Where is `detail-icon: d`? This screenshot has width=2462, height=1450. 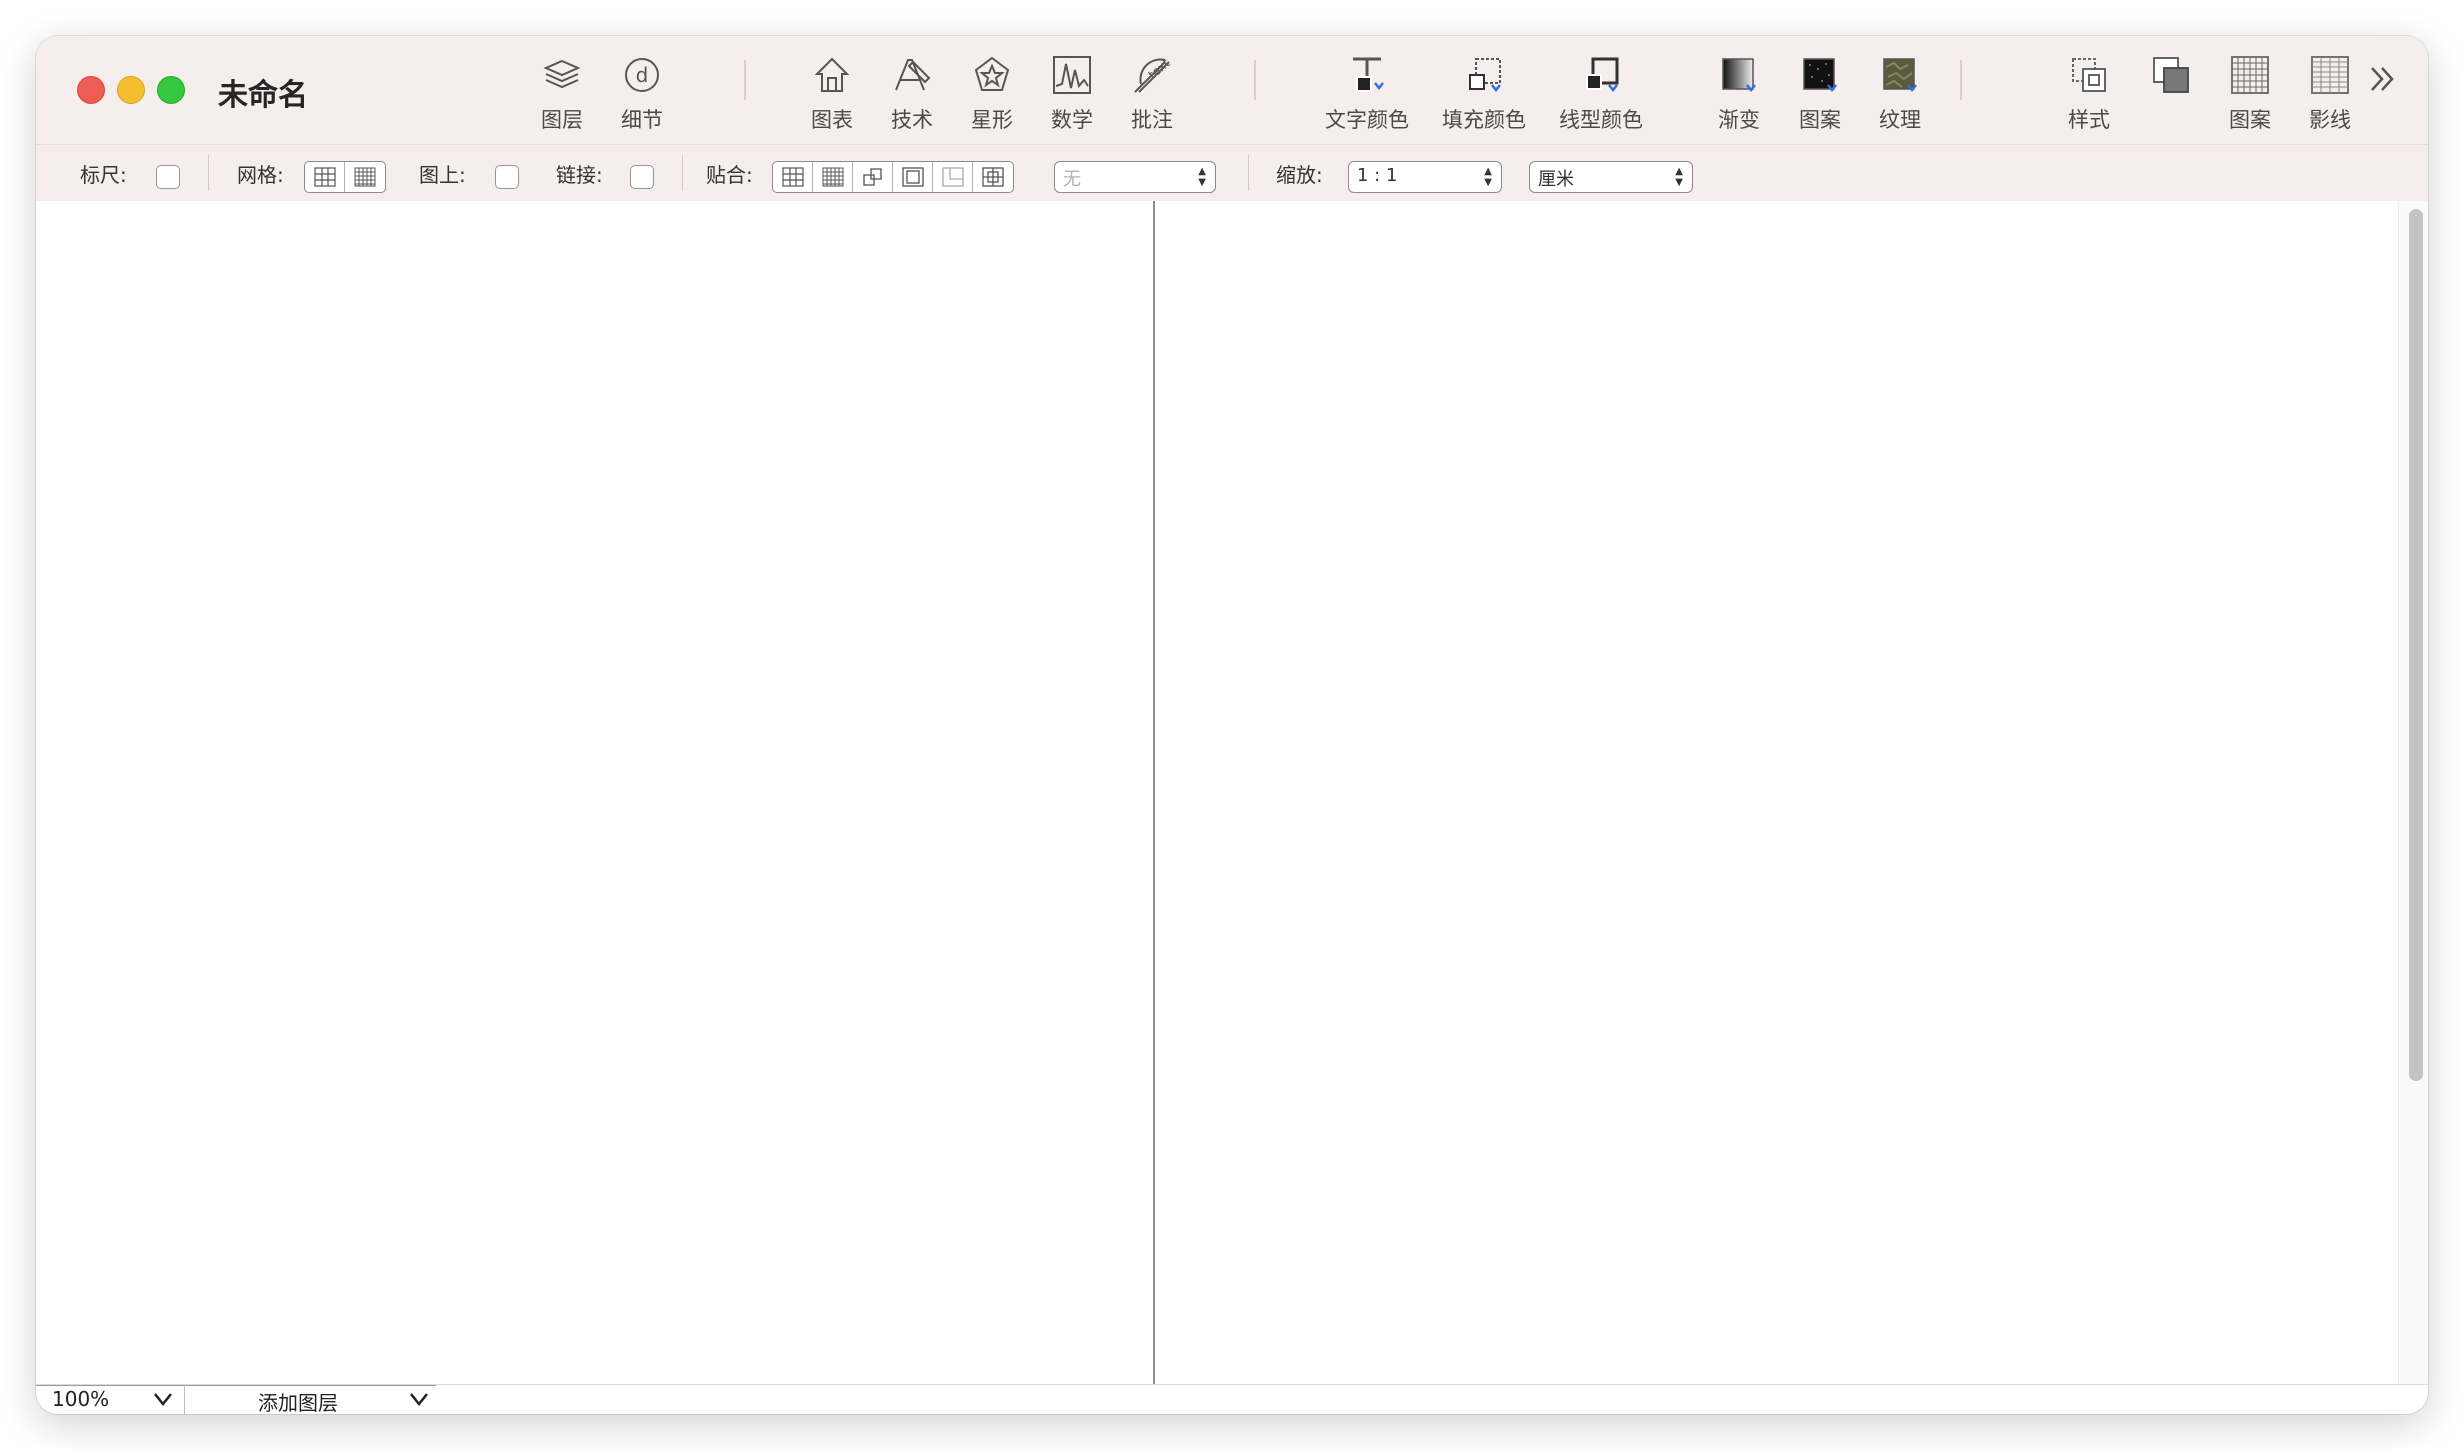
detail-icon: d is located at coordinates (642, 75).